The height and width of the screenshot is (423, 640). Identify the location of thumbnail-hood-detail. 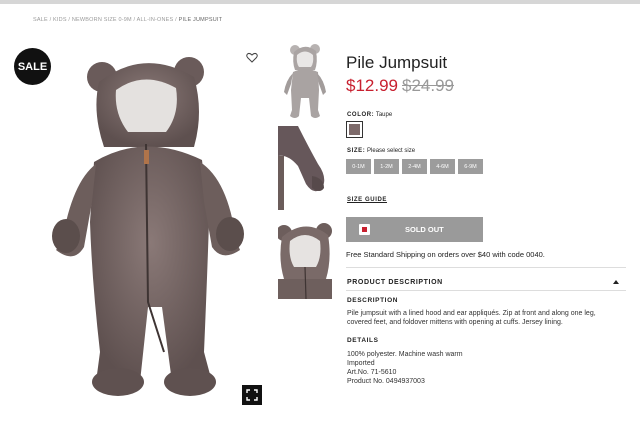
(305, 259).